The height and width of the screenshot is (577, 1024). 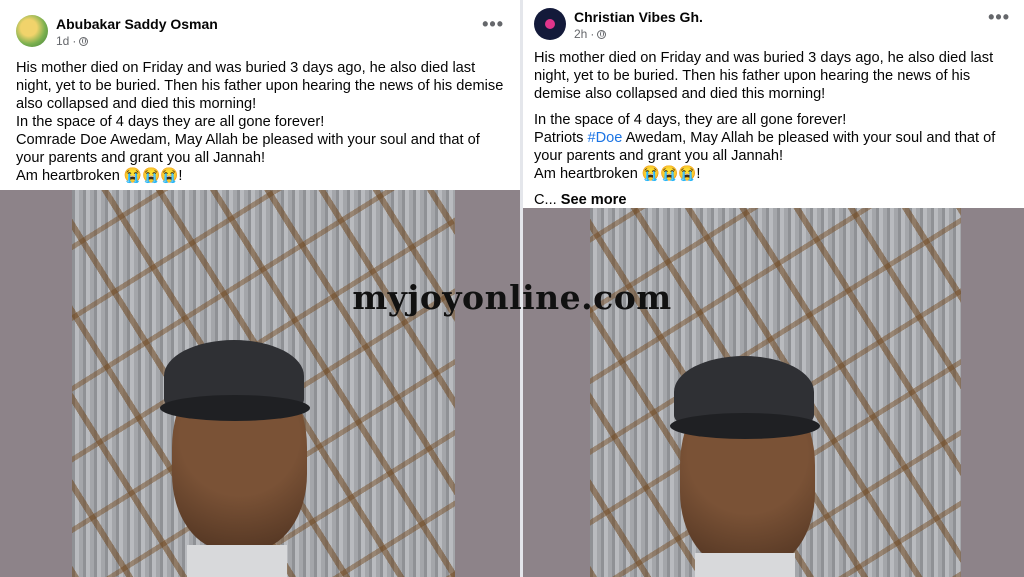 I want to click on post-time: 2h, so click(x=580, y=34).